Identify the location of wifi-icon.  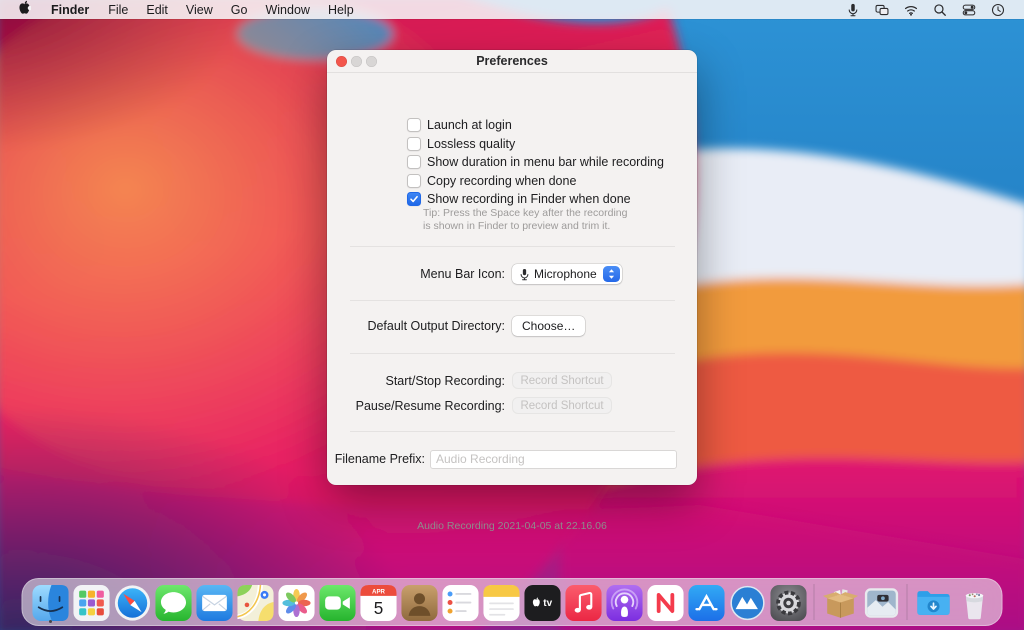
(911, 10).